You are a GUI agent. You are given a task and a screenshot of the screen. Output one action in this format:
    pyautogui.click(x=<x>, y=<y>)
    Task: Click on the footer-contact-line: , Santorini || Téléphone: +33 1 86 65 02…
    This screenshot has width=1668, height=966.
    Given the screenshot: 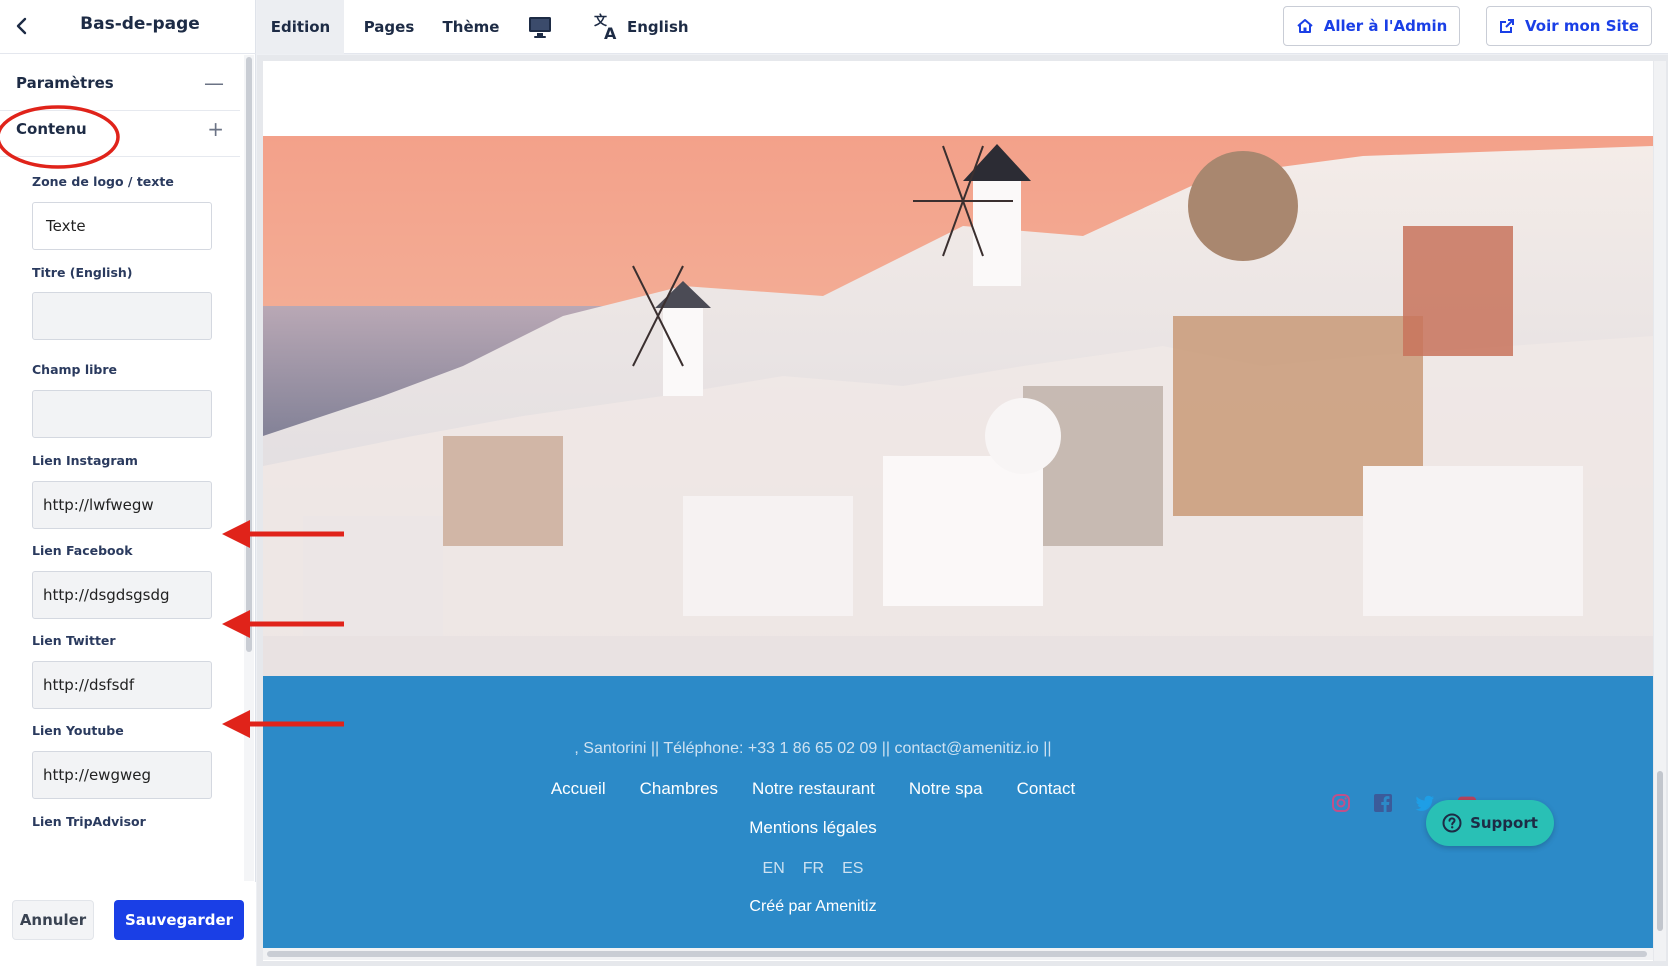 What is the action you would take?
    pyautogui.click(x=813, y=748)
    